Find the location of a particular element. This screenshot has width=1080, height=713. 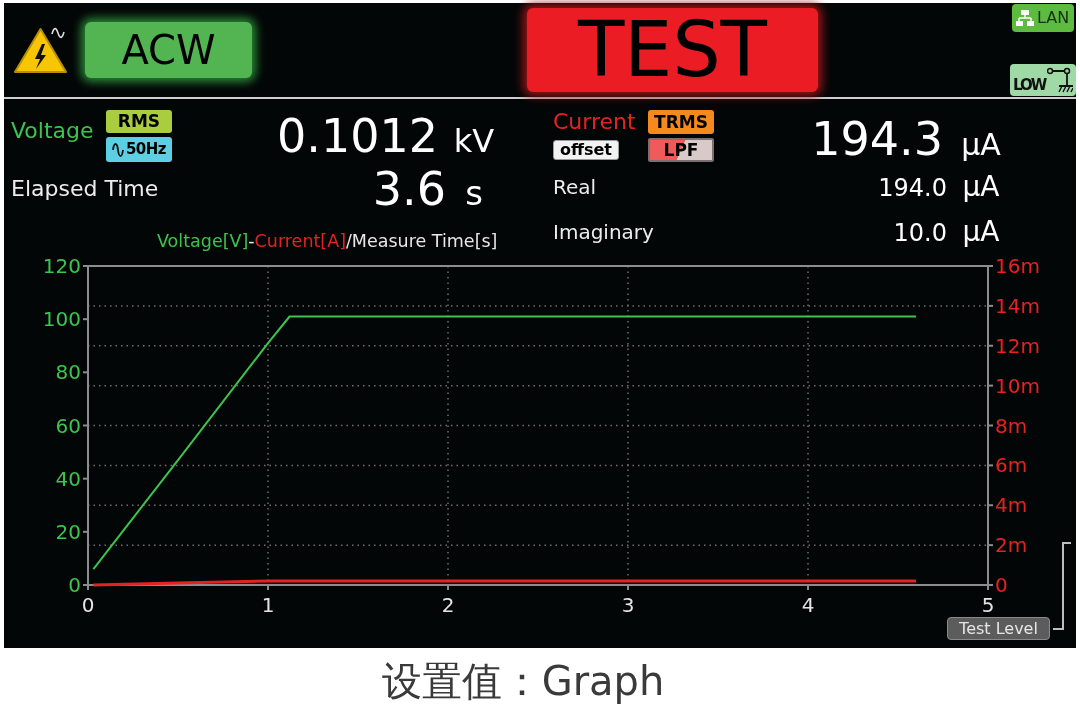

elapsed-time-value: 3.6 is located at coordinates (409, 189).